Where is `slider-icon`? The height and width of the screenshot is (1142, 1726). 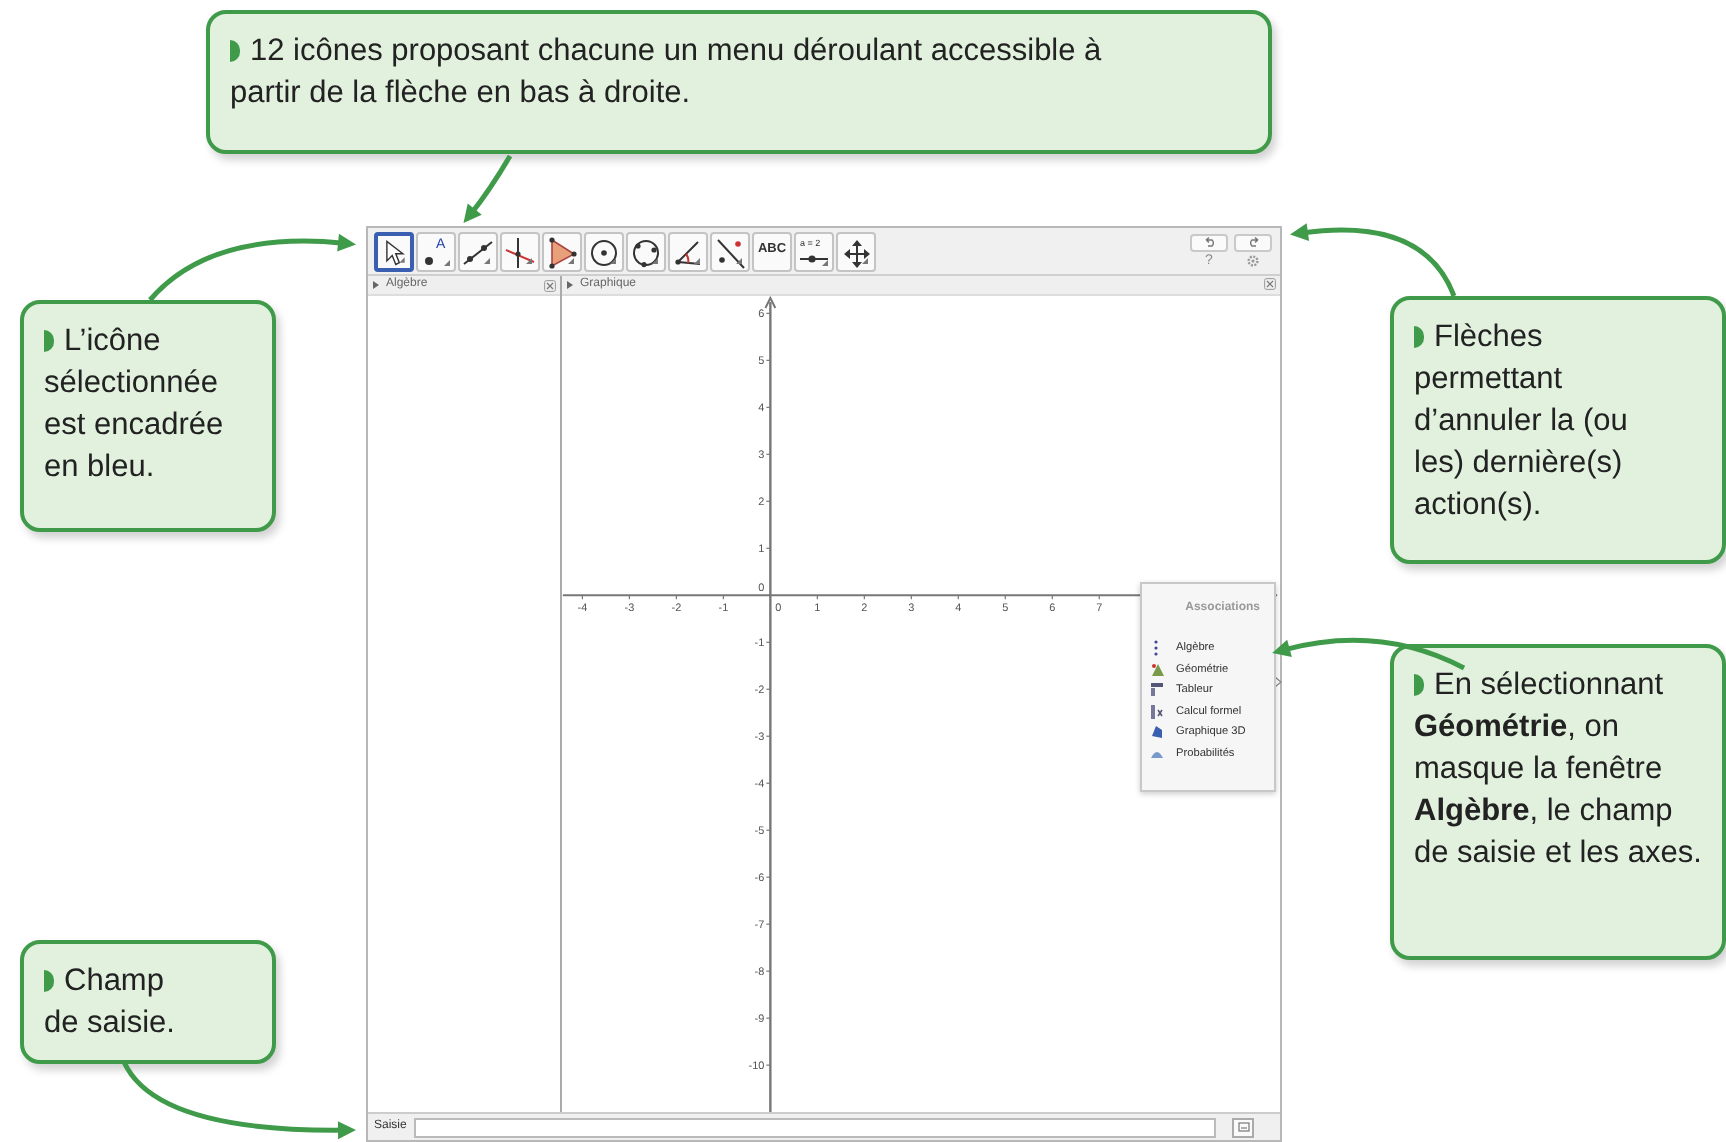 slider-icon is located at coordinates (814, 258).